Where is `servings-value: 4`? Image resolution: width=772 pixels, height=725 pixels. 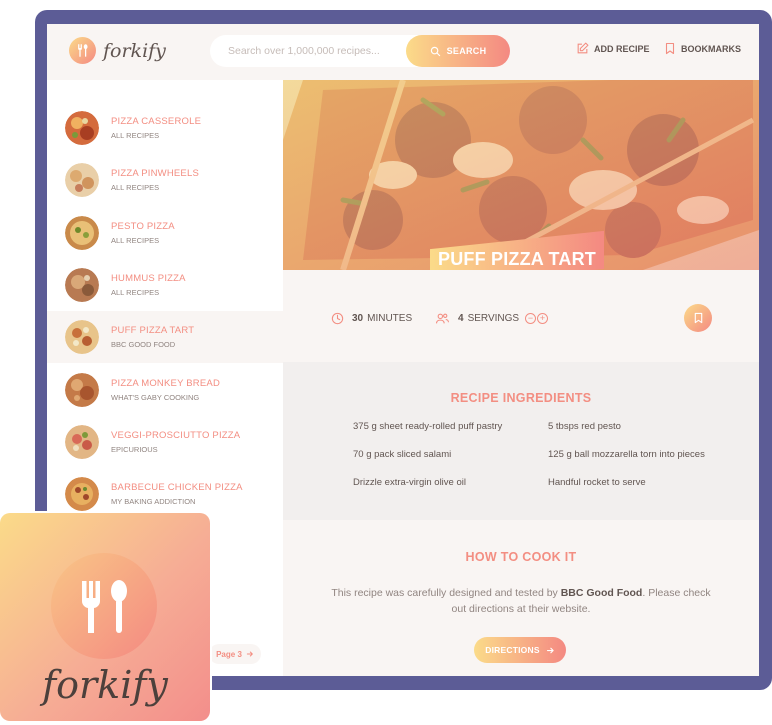
servings-value: 4 is located at coordinates (461, 318).